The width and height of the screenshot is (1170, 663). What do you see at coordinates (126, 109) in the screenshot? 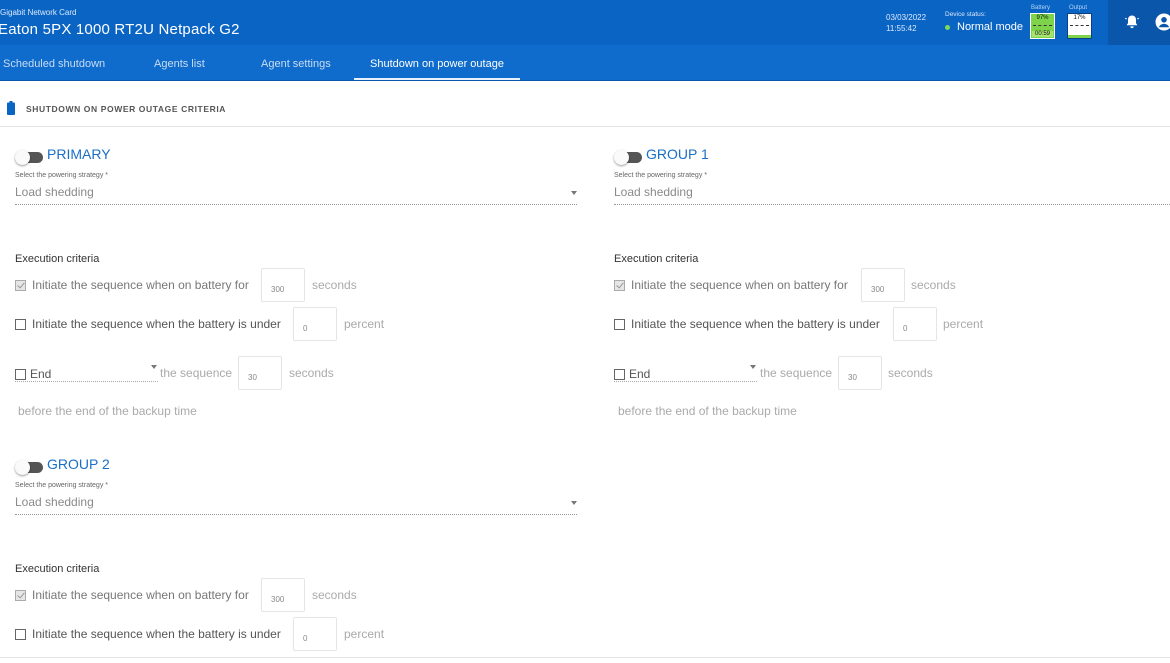
I see `section-title: SHUTDOWN ON POWER OUTAGE CRITERIA` at bounding box center [126, 109].